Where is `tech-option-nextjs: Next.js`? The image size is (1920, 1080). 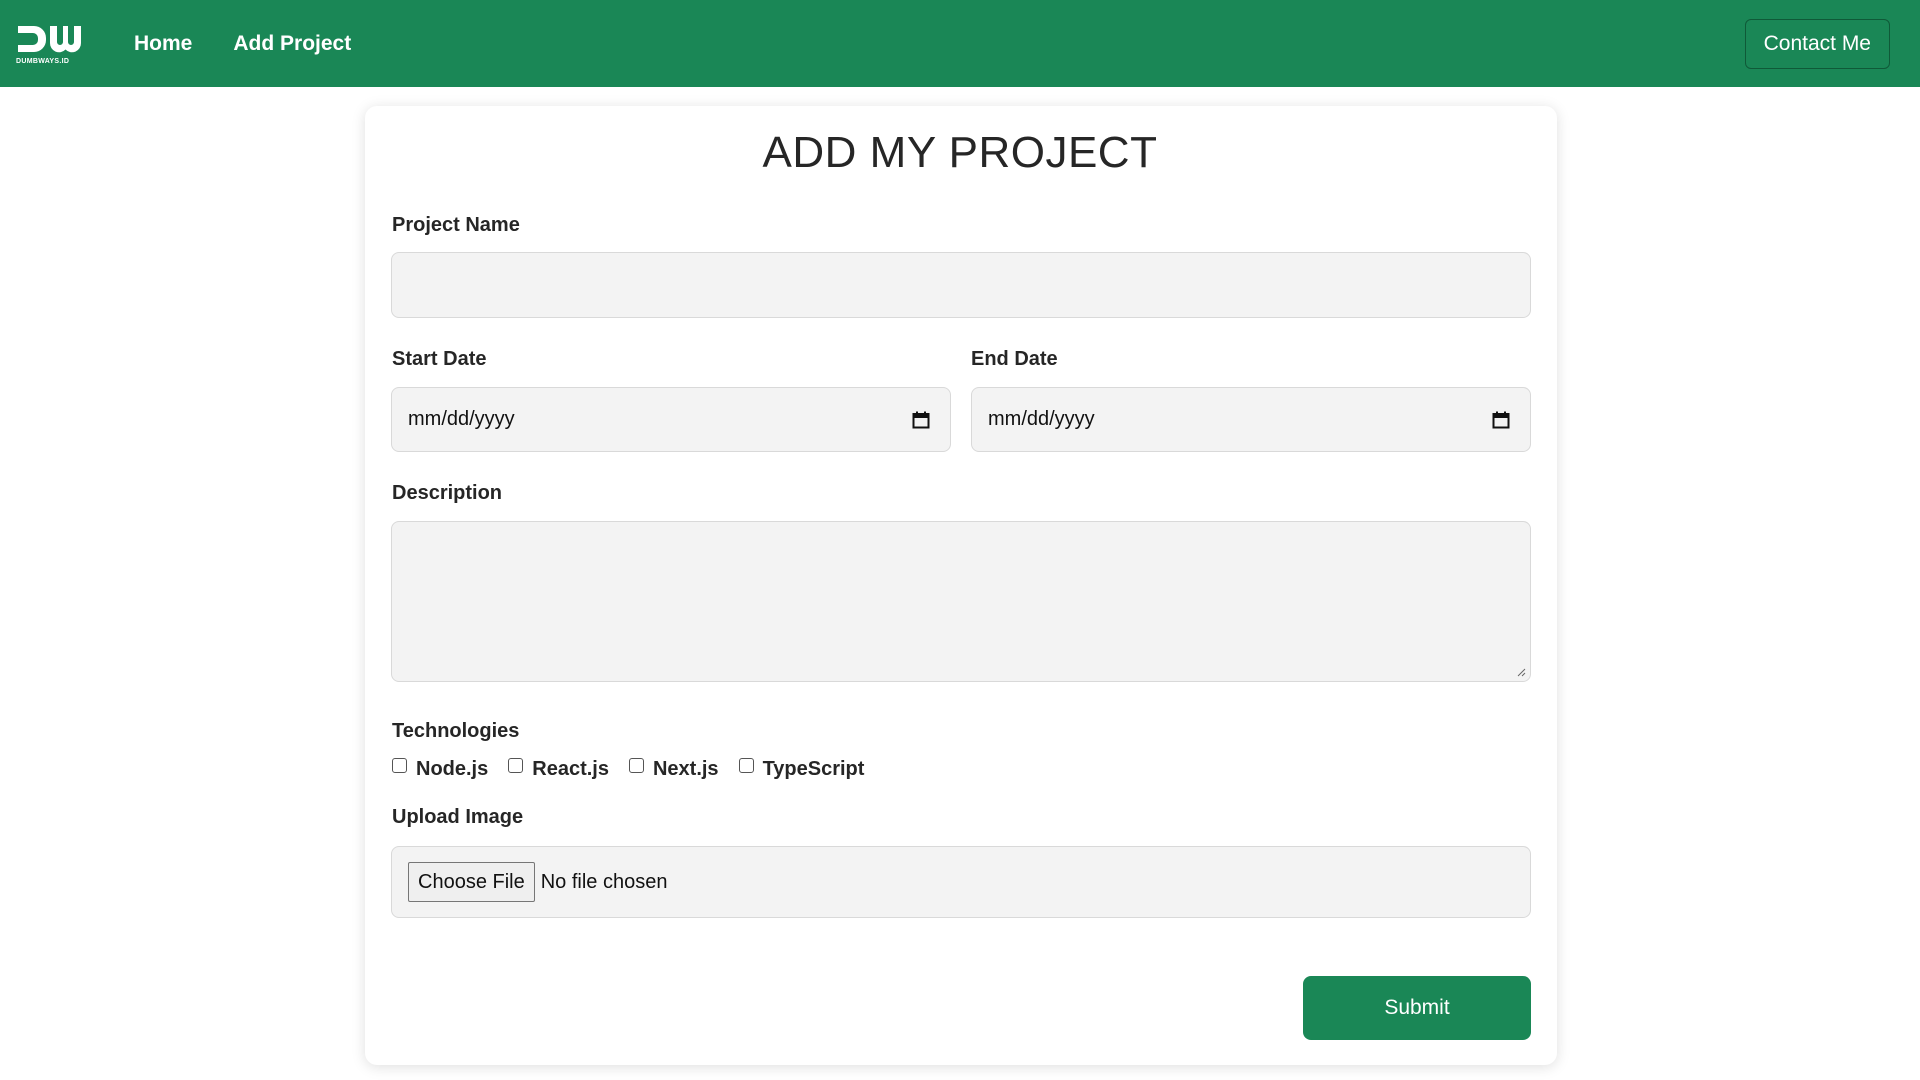 tech-option-nextjs: Next.js is located at coordinates (673, 769).